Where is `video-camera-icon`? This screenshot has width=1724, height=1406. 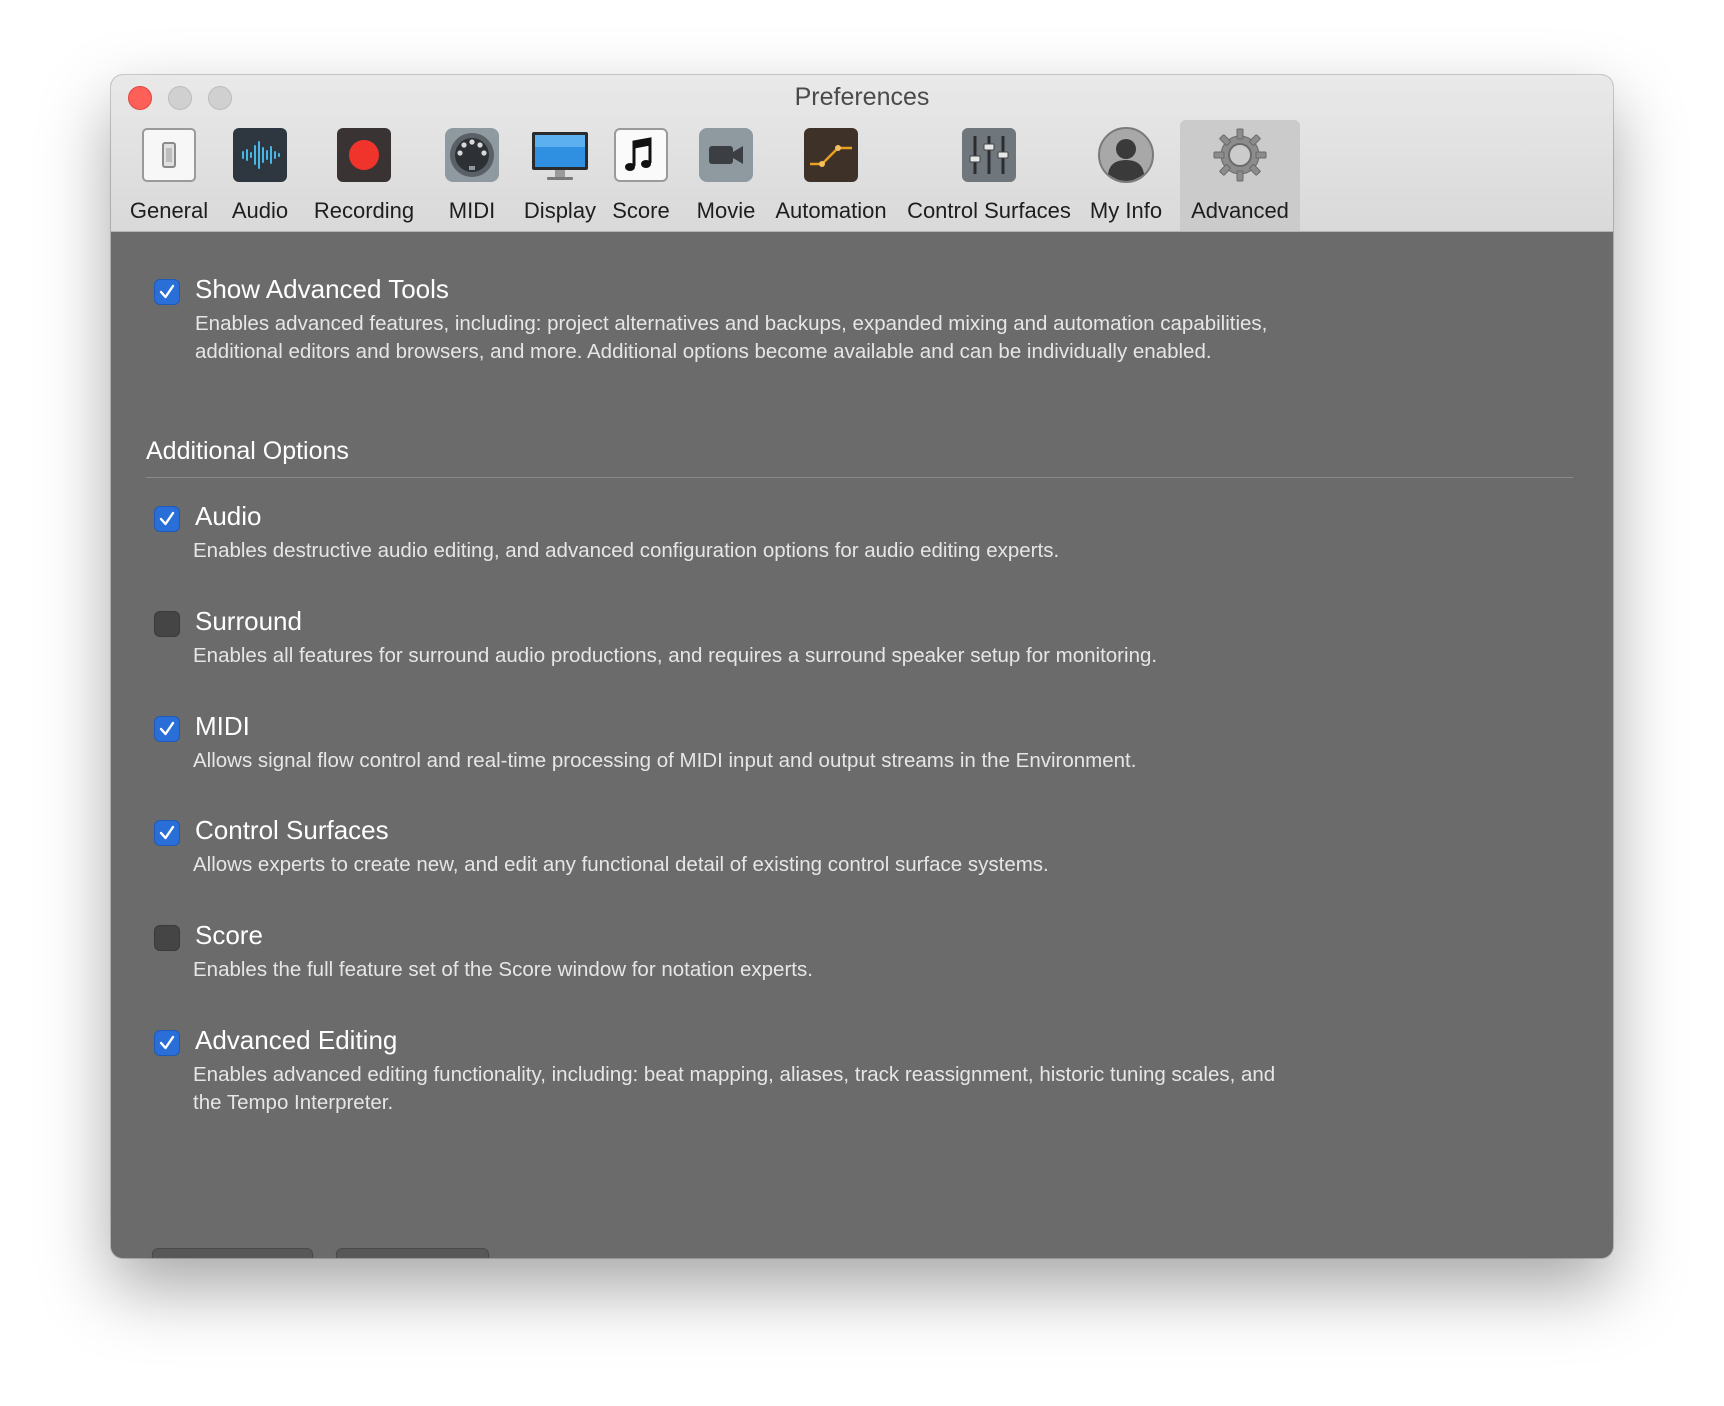
video-camera-icon is located at coordinates (726, 155).